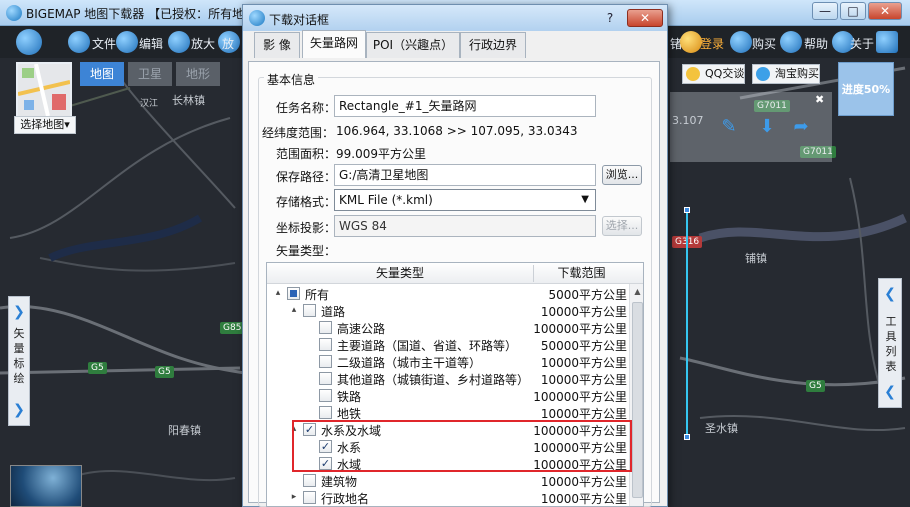 The height and width of the screenshot is (507, 910). I want to click on edit-menu: 编辑, so click(151, 43).